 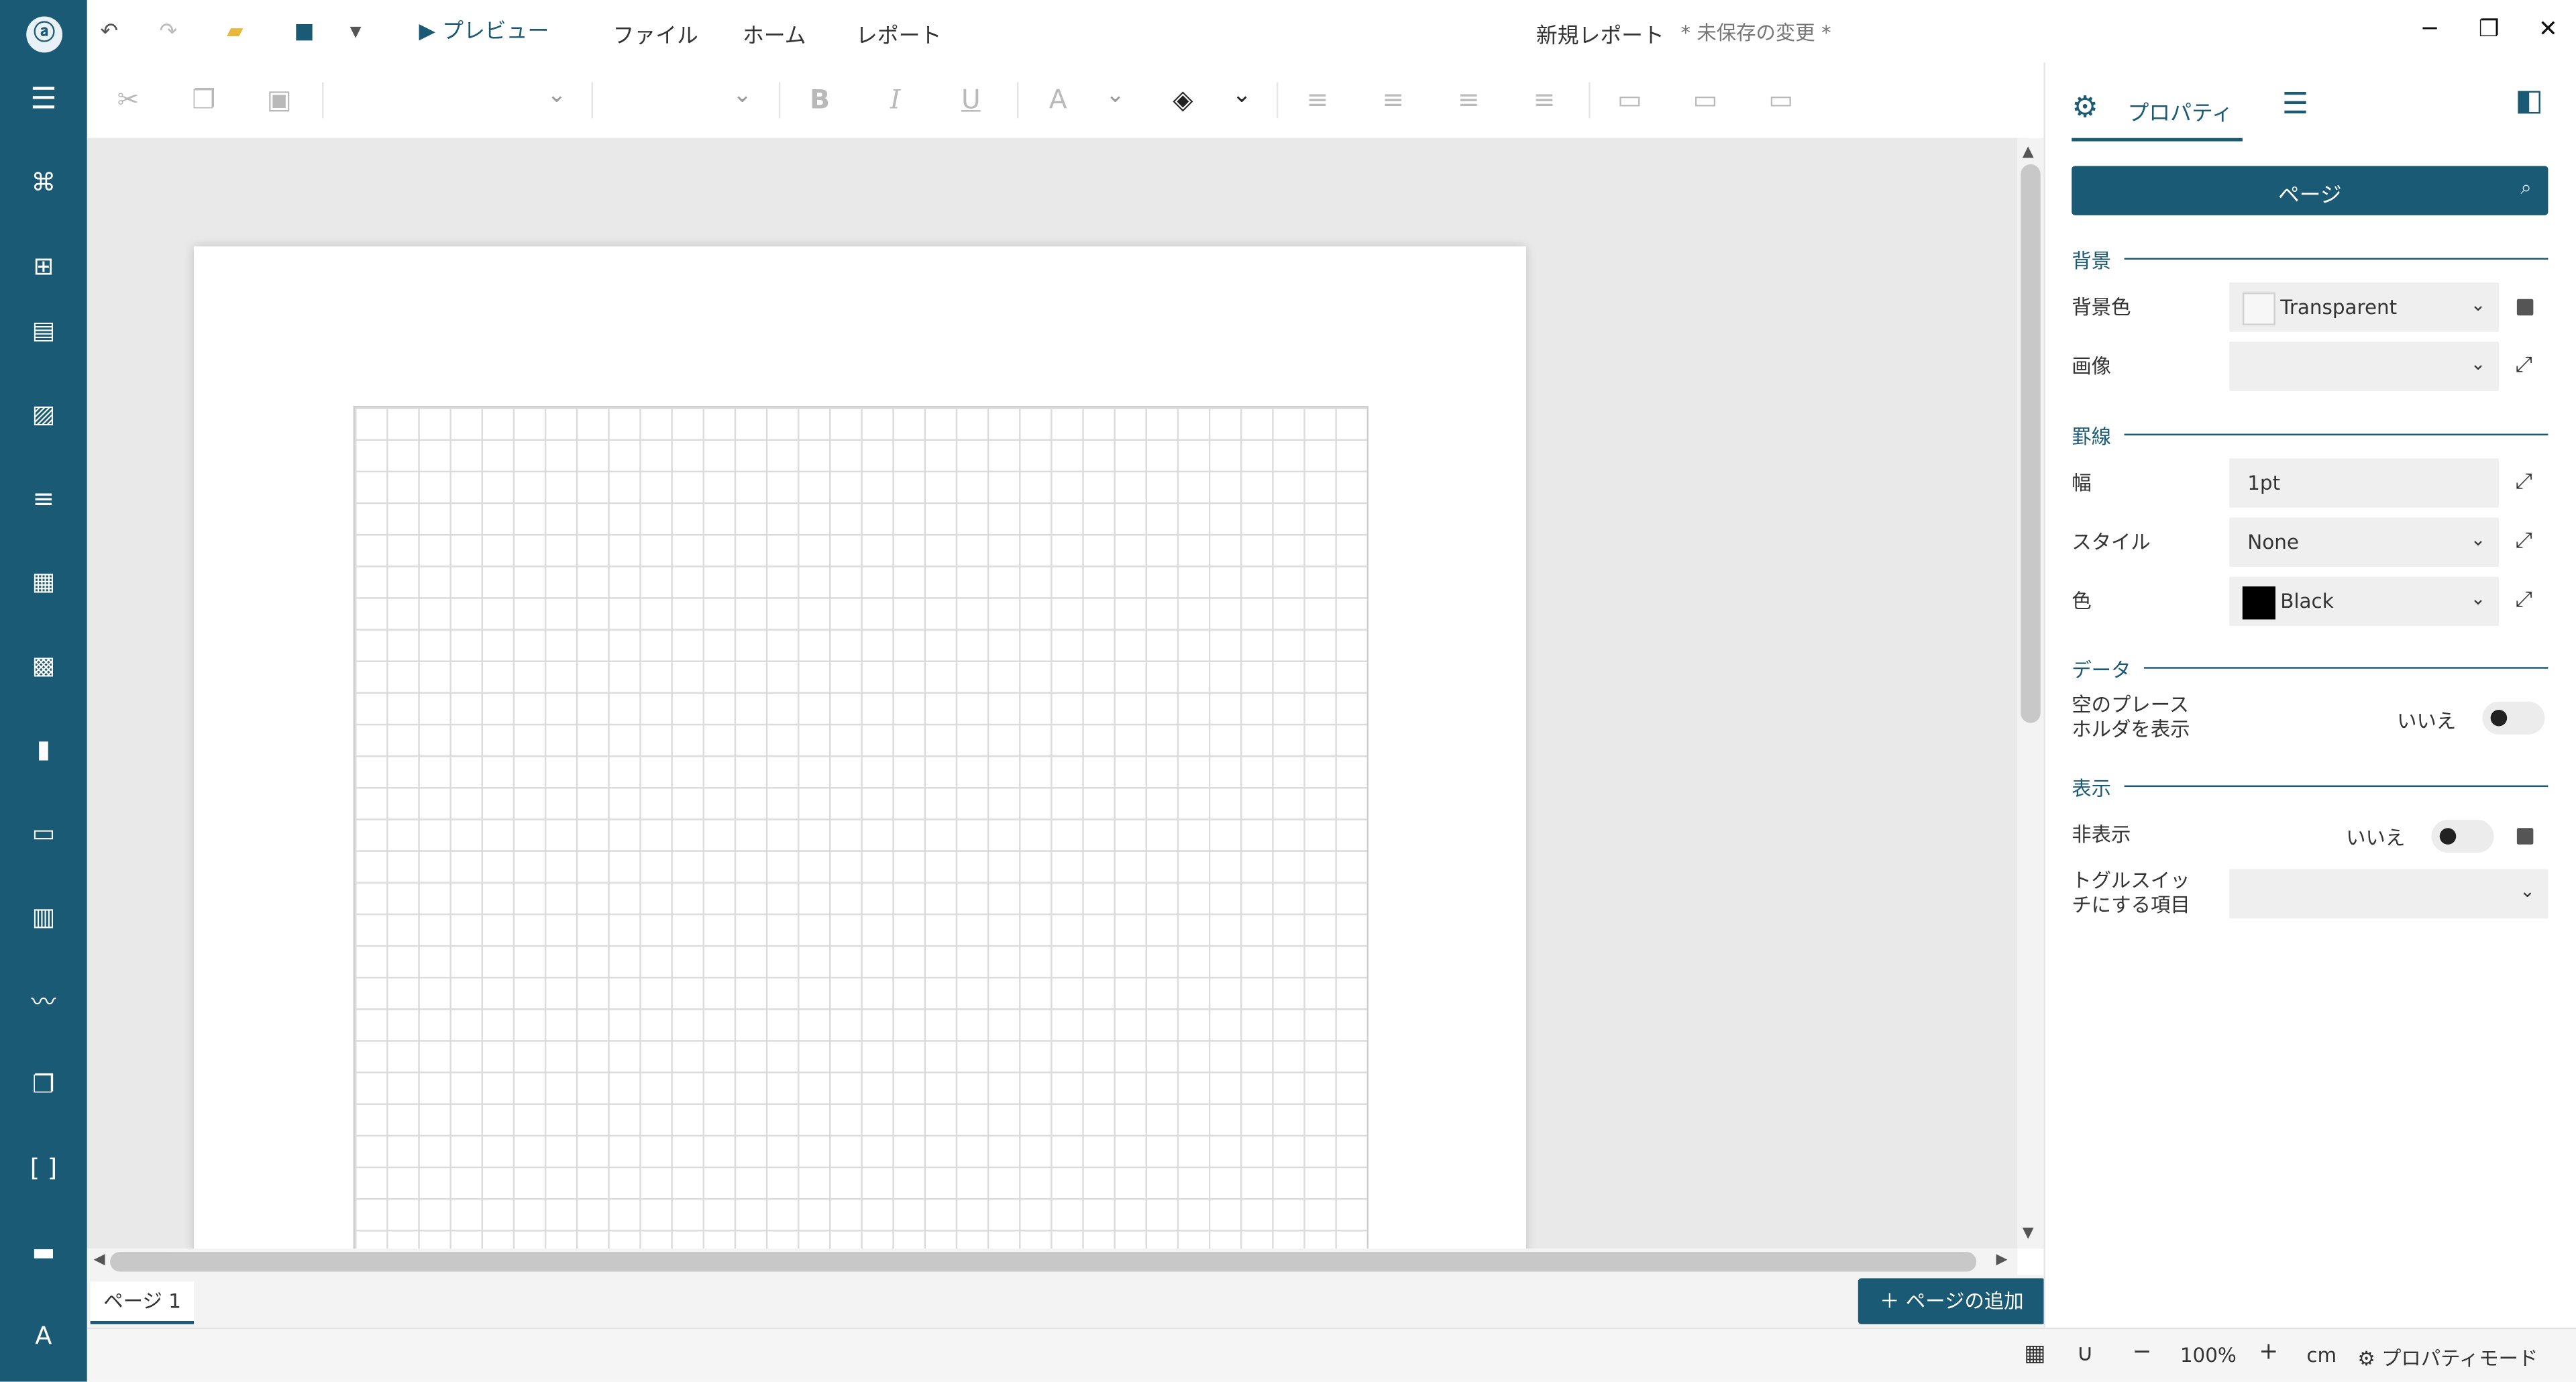 I want to click on save-dropdown-icon: ▼, so click(x=356, y=32).